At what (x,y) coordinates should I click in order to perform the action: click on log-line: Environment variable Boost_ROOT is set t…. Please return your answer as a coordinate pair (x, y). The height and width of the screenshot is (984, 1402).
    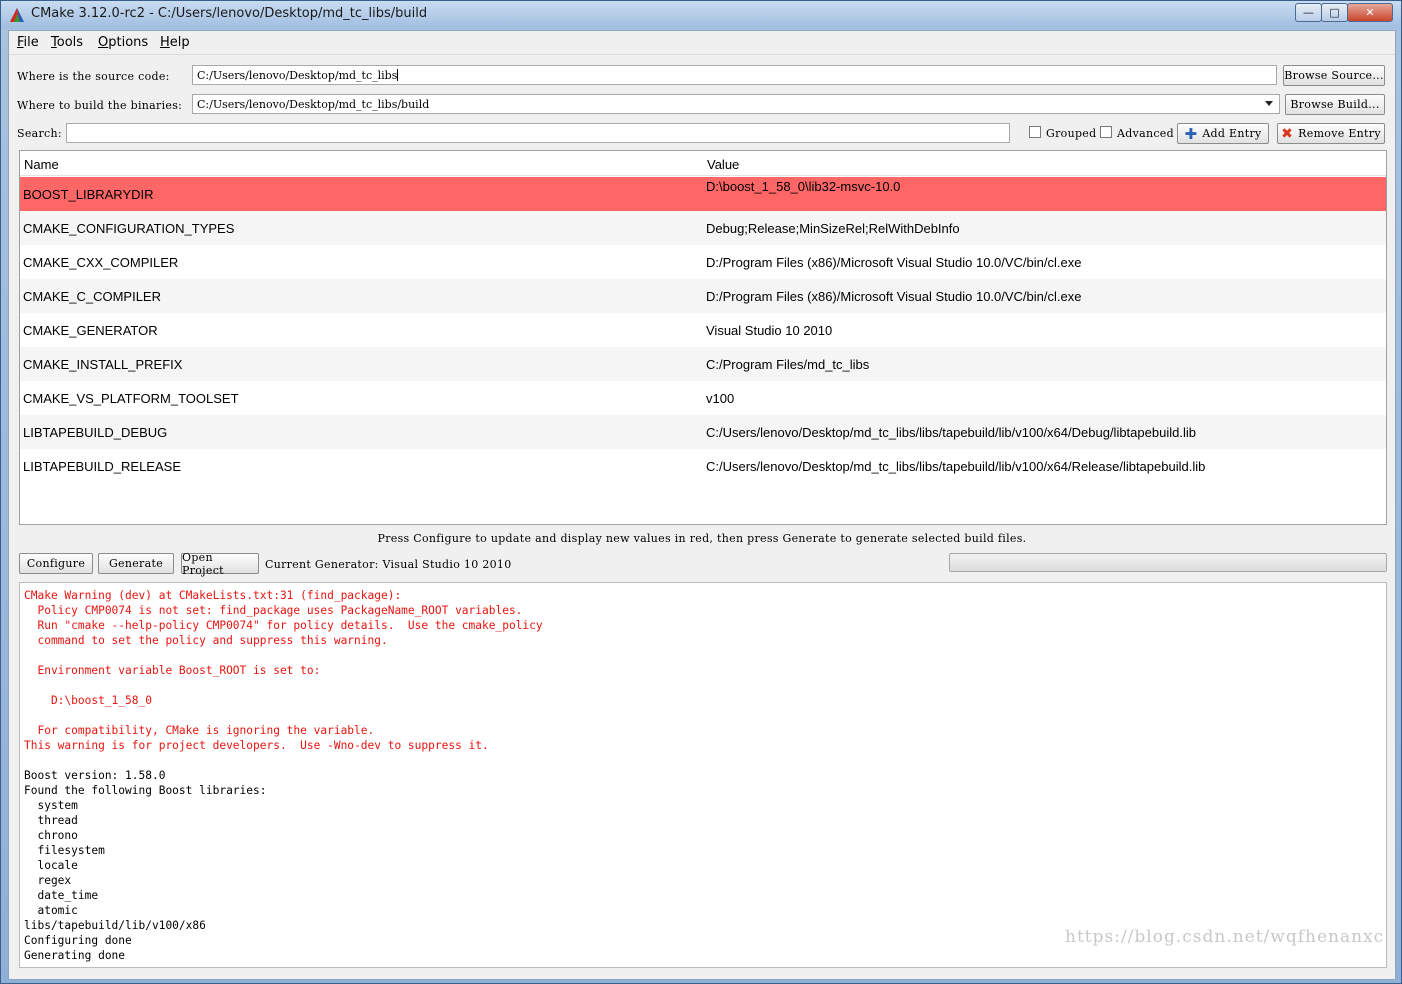
    Looking at the image, I should click on (172, 670).